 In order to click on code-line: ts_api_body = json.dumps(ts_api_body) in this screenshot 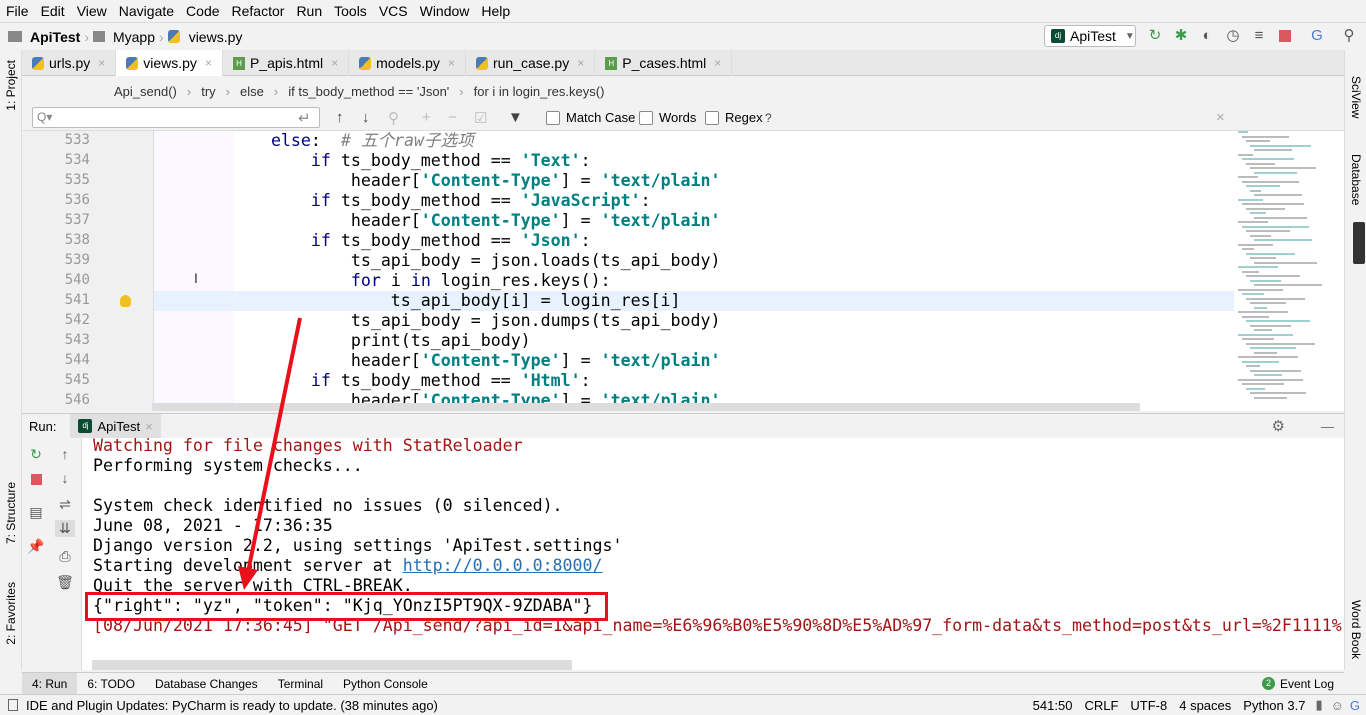, I will do `click(456, 321)`.